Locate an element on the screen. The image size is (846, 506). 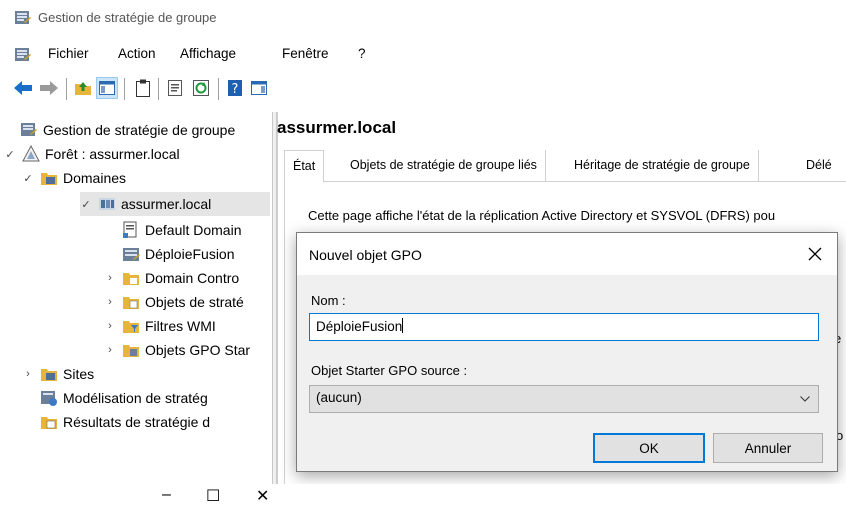
tree-label: Objets GPO Star is located at coordinates (198, 350).